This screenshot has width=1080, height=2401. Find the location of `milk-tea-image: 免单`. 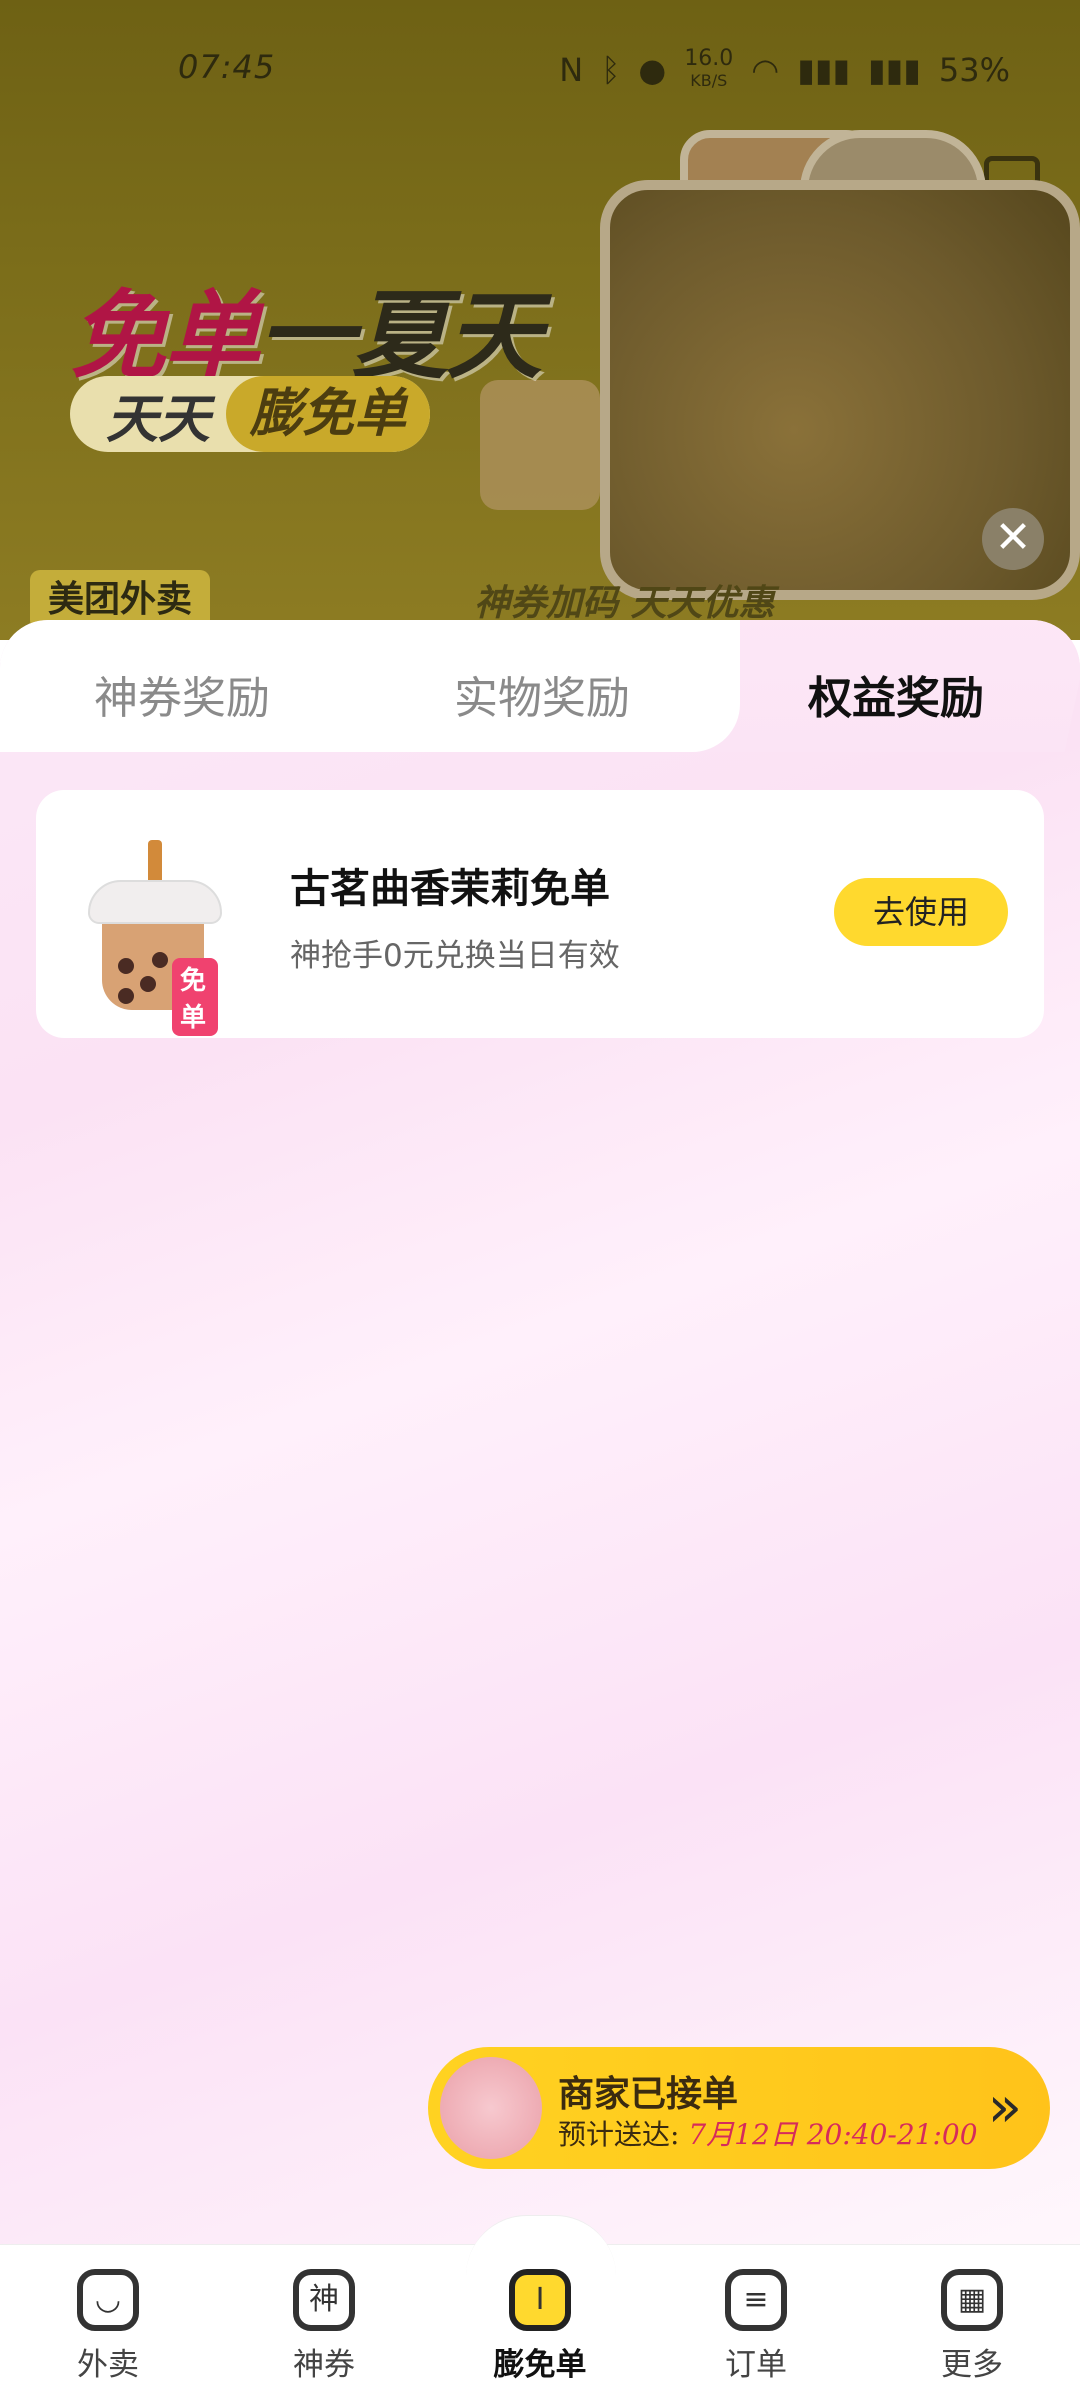

milk-tea-image: 免单 is located at coordinates (155, 938).